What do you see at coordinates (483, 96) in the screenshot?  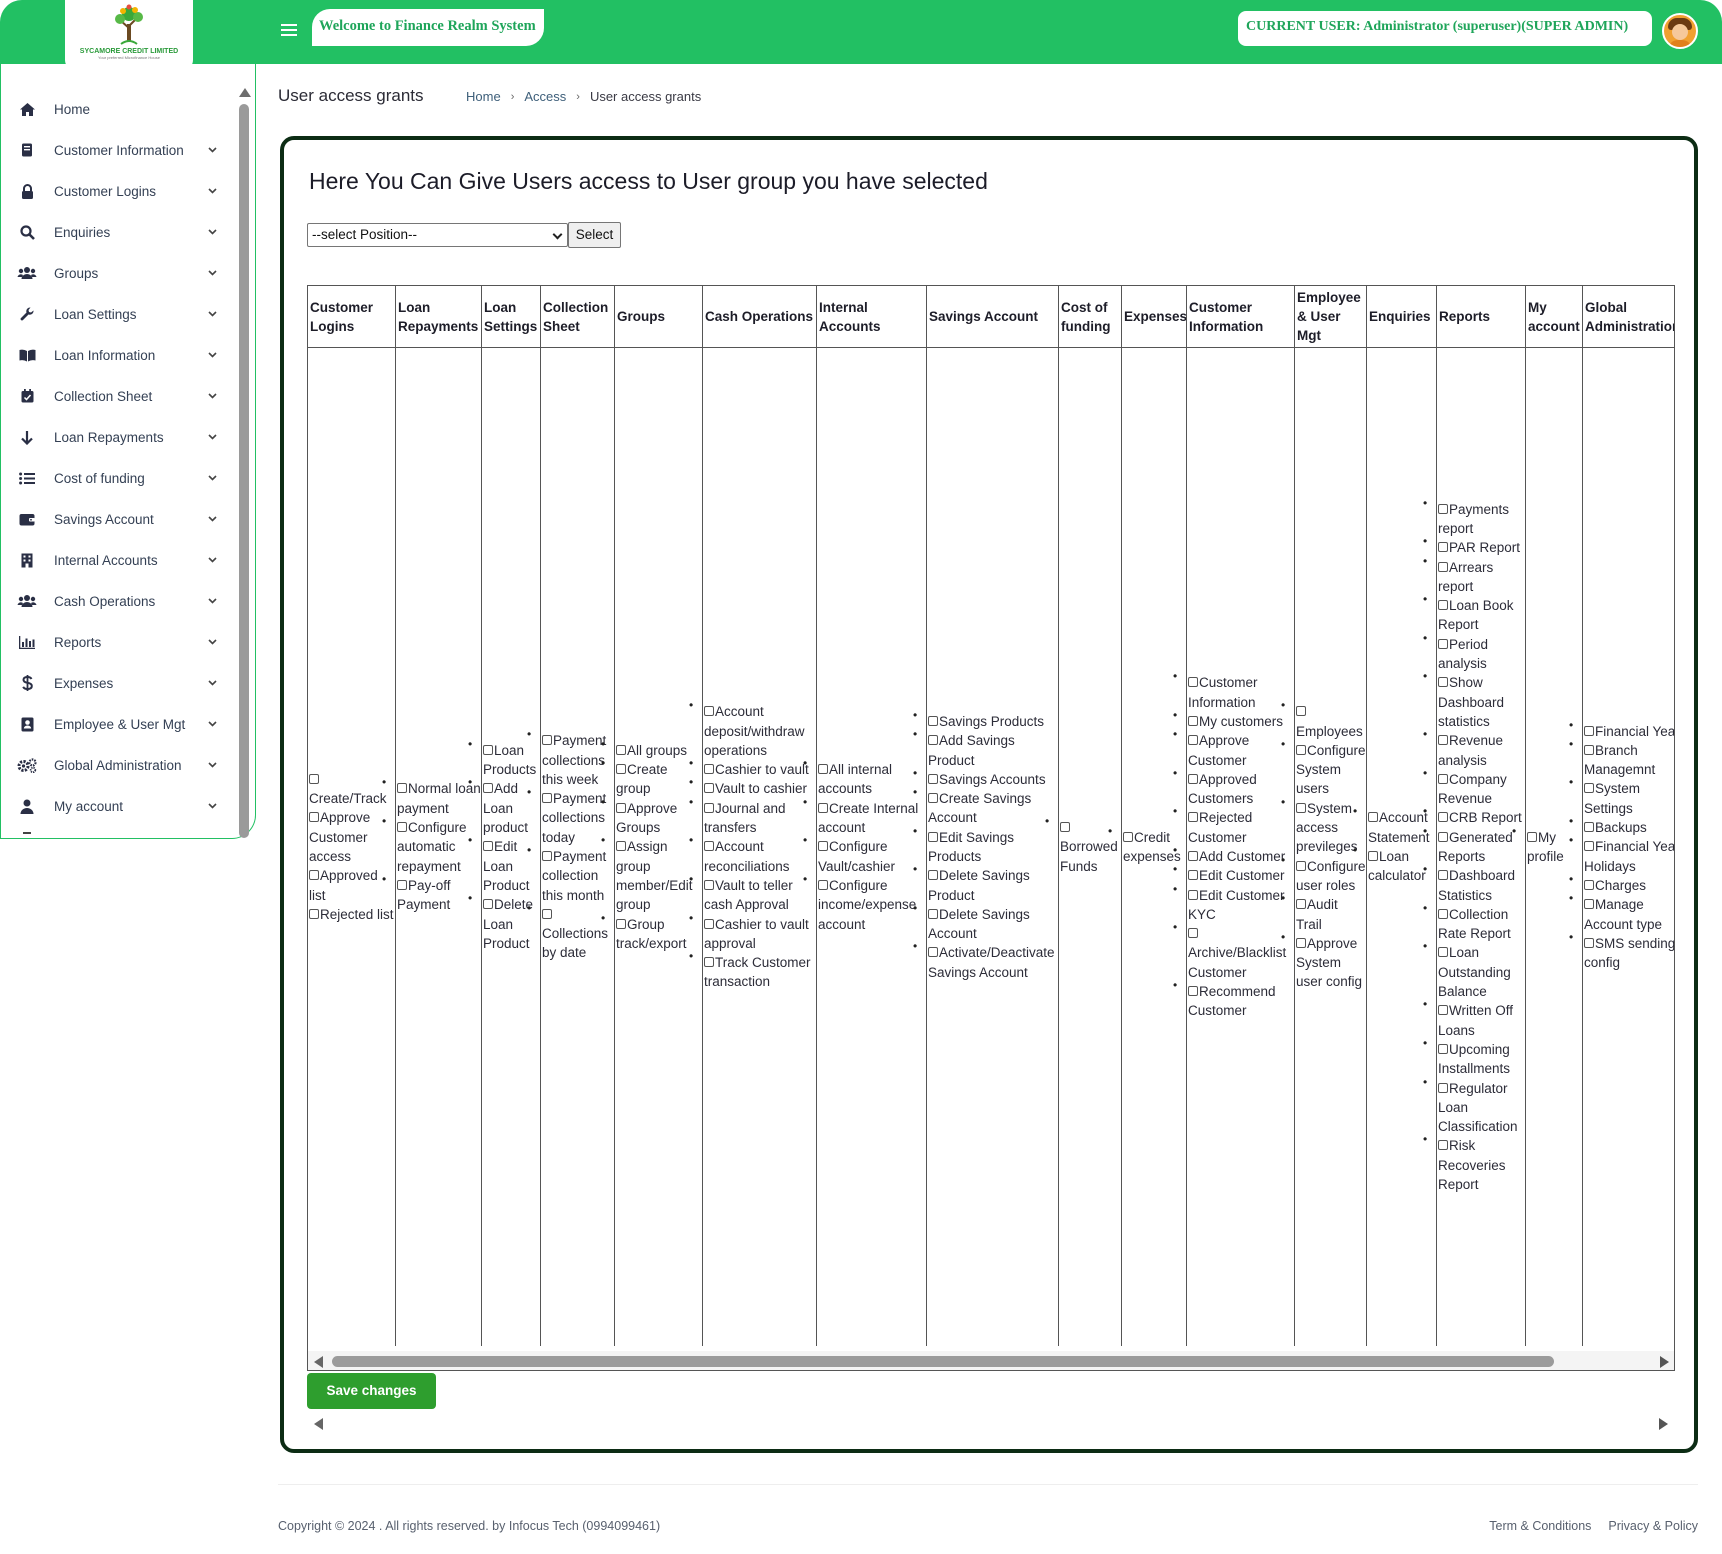 I see `breadcrumb-home: Home` at bounding box center [483, 96].